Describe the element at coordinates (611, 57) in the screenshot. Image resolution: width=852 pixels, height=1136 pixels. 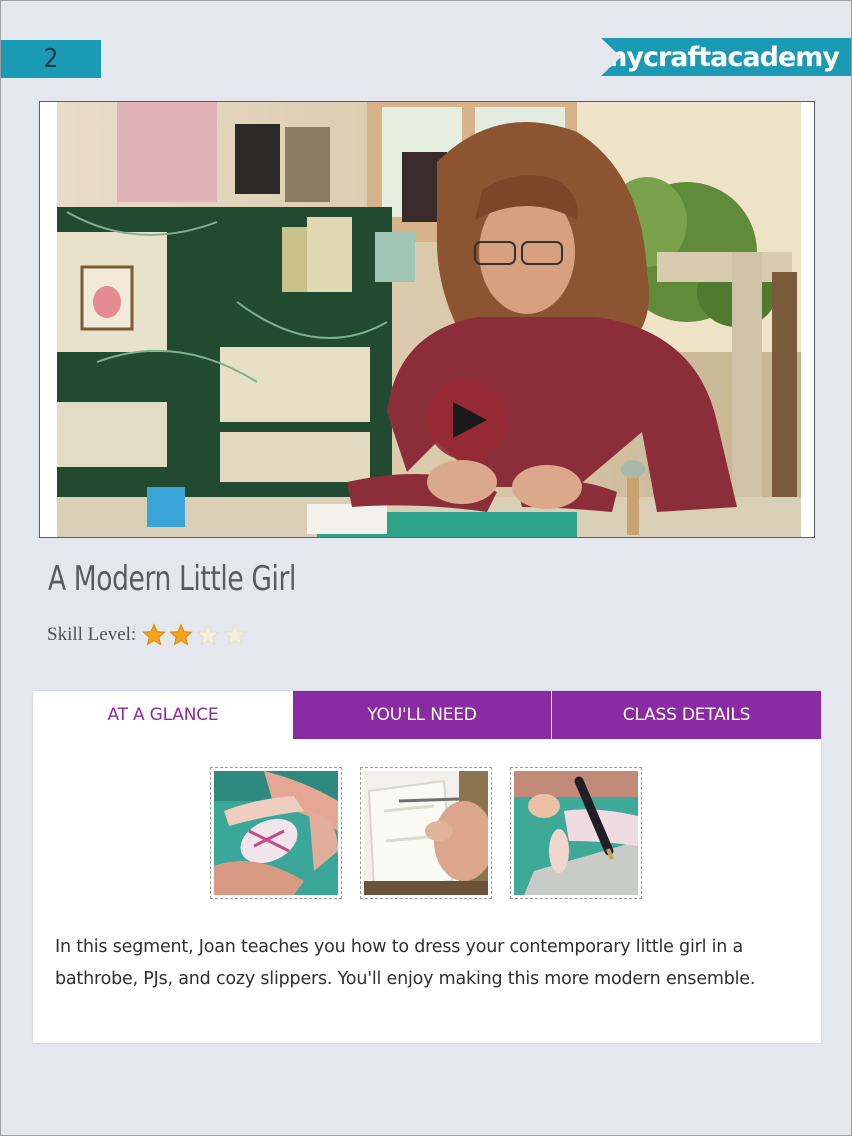
I see `logo-notch` at that location.